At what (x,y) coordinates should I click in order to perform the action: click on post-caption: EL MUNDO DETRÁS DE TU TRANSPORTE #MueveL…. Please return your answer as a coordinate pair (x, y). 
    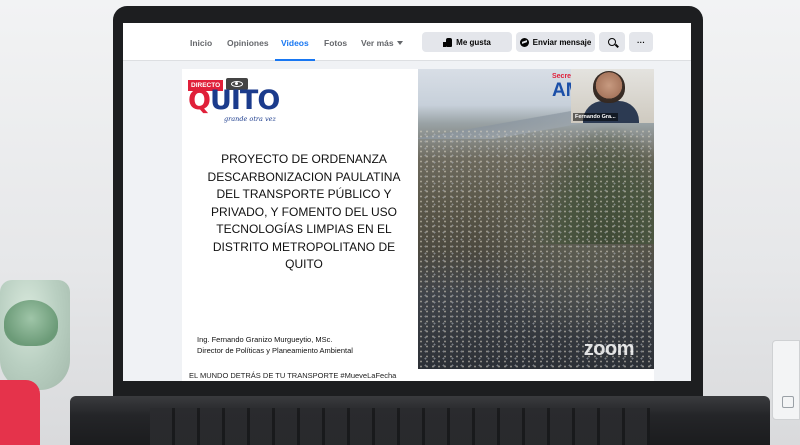
    Looking at the image, I should click on (293, 375).